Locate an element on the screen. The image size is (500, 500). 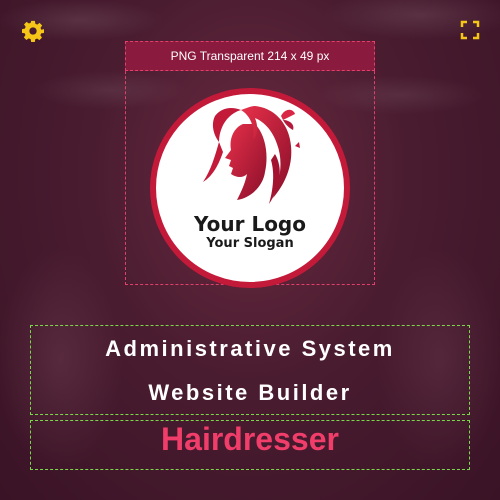
gear-icon is located at coordinates (33, 31).